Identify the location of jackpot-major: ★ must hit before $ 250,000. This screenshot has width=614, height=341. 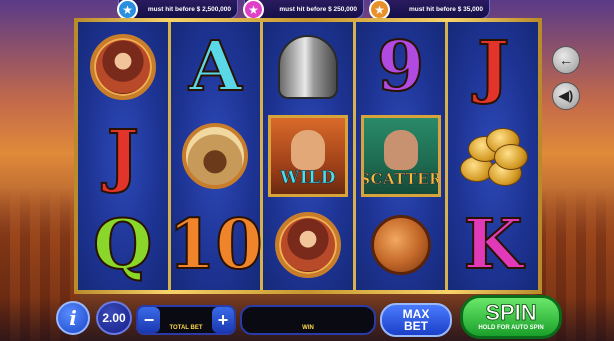
(303, 10).